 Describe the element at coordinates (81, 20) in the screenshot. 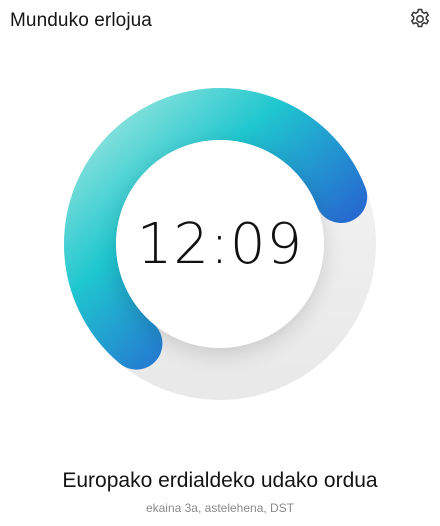

I see `page-title: Munduko erlojua` at that location.